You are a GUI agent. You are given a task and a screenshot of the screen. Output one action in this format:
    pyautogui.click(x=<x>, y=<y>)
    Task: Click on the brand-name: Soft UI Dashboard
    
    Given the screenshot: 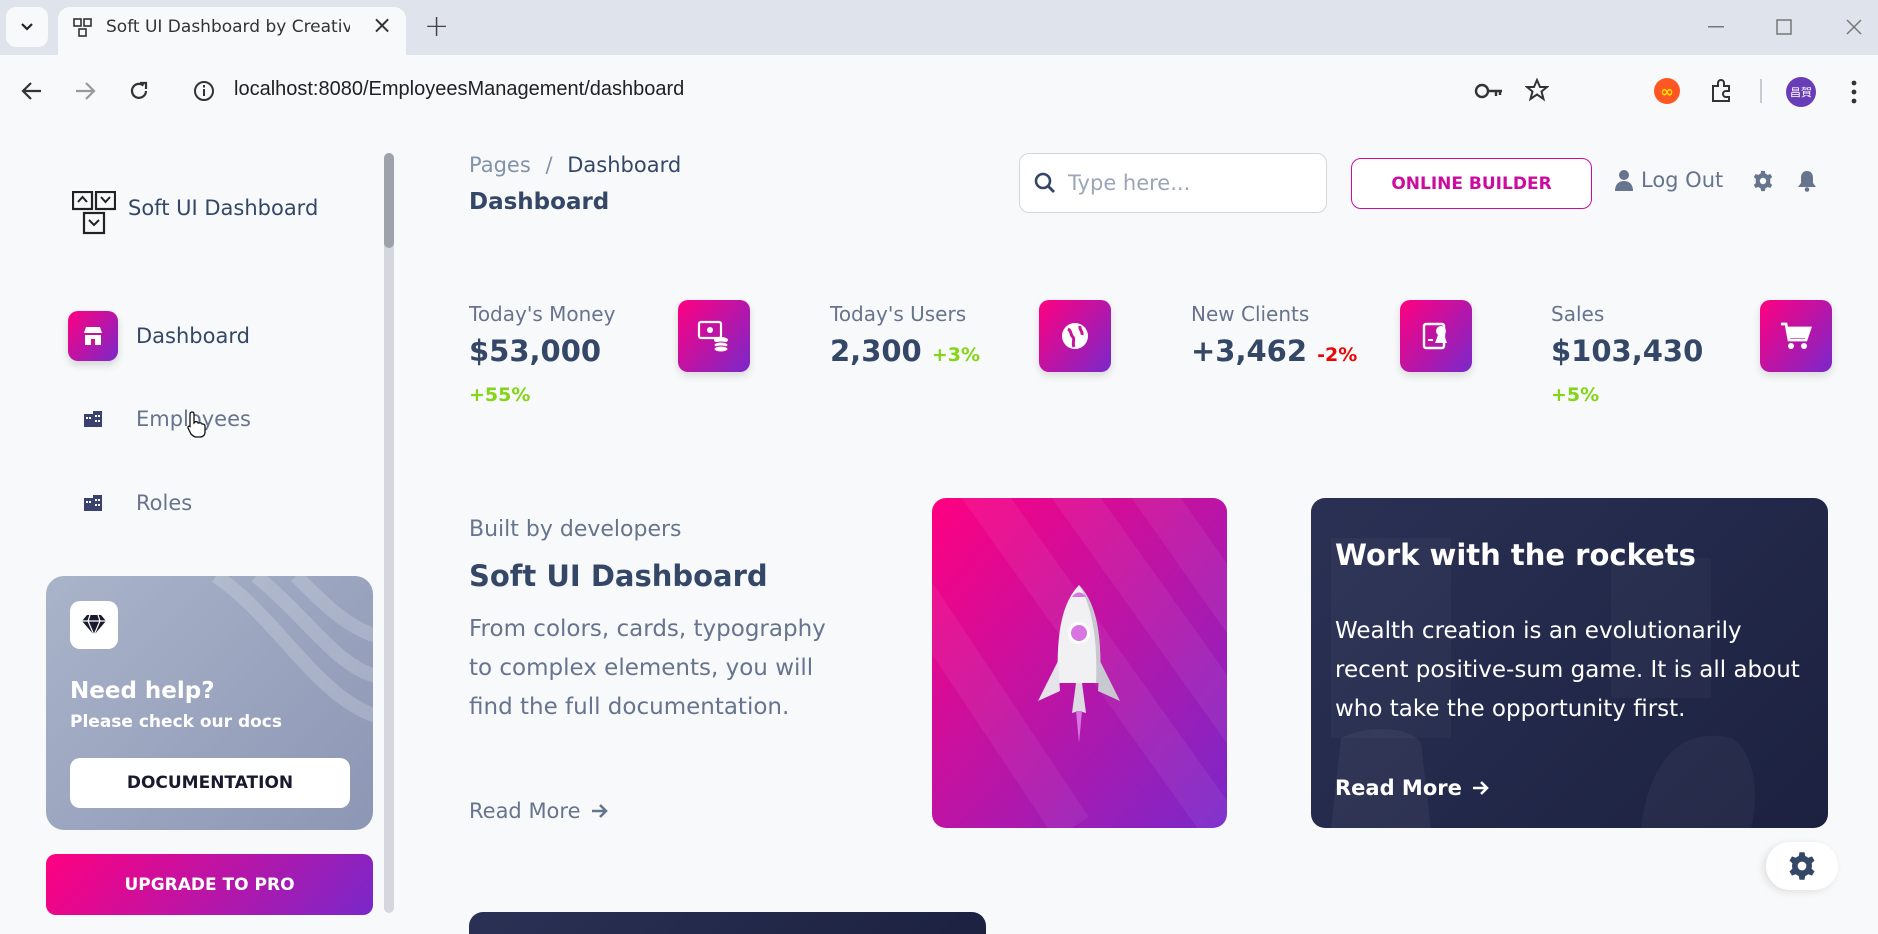 What is the action you would take?
    pyautogui.click(x=223, y=208)
    